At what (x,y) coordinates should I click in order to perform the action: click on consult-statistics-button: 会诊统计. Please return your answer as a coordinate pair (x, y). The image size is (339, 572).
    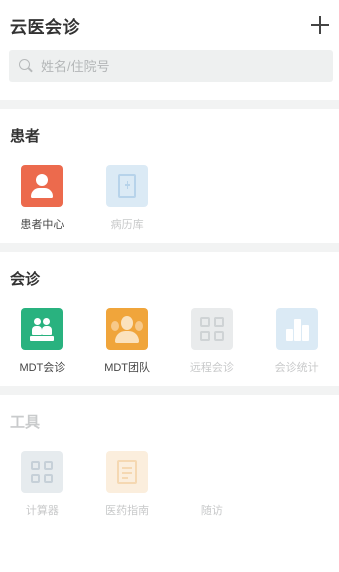
    Looking at the image, I should click on (296, 341).